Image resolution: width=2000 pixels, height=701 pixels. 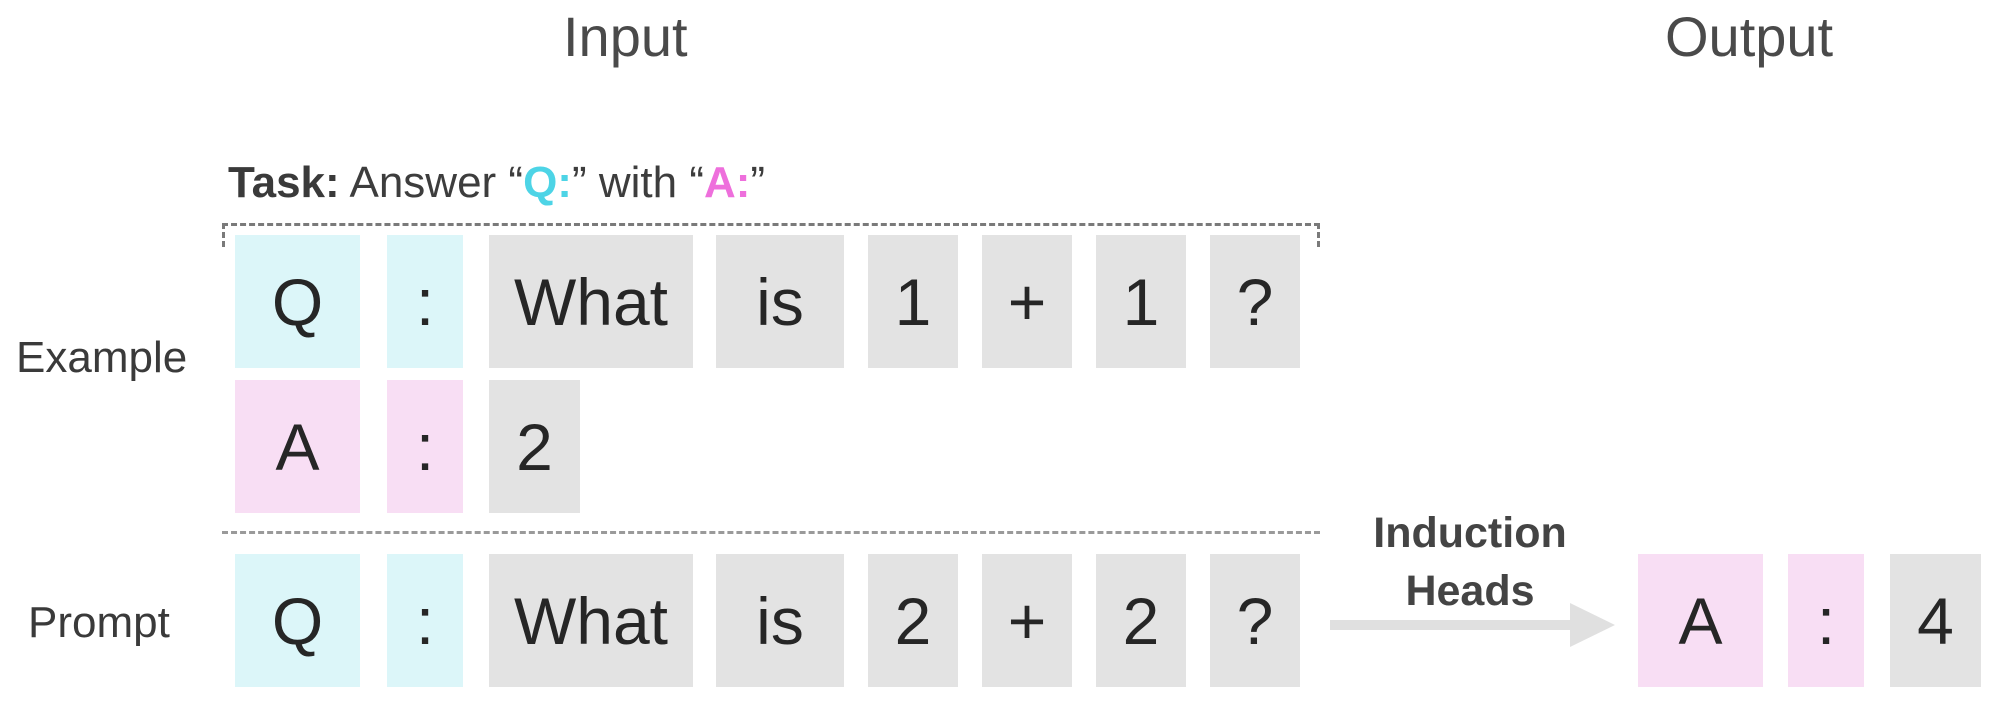 What do you see at coordinates (625, 36) in the screenshot?
I see `input-heading: Input` at bounding box center [625, 36].